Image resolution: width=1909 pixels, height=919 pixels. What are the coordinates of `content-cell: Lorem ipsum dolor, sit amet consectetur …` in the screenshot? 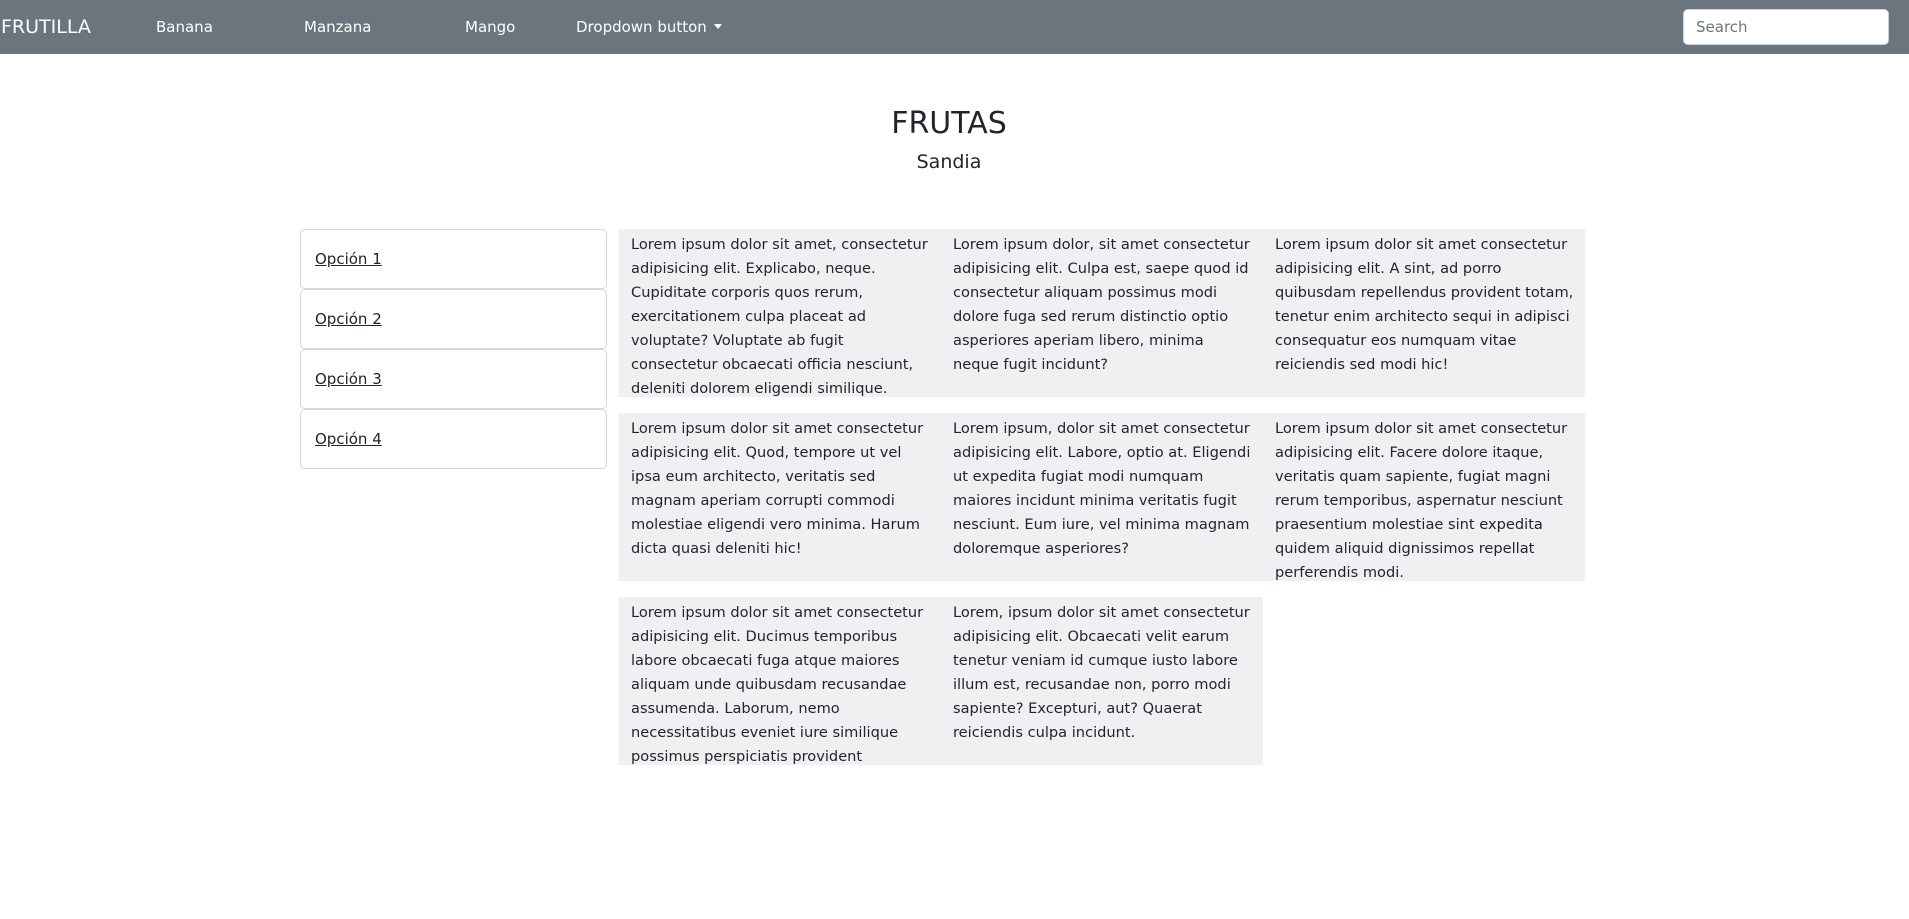 It's located at (1101, 304).